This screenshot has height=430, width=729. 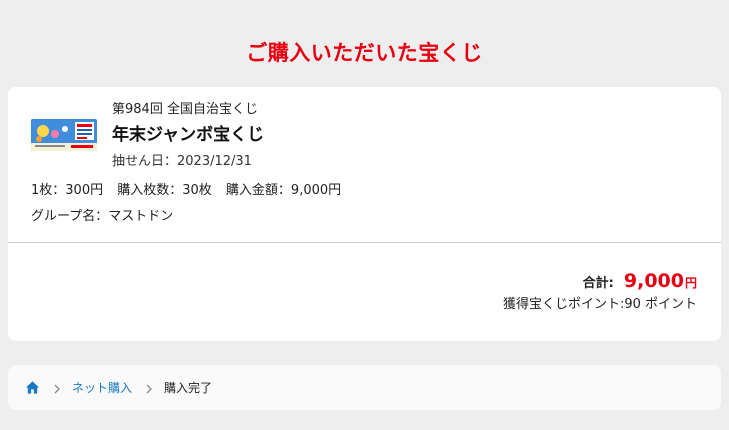 I want to click on ticket-info: 第984回 全国自治宝くじ 年末ジャンボ宝くじ 抽せん日：2023/12/31, so click(x=188, y=136).